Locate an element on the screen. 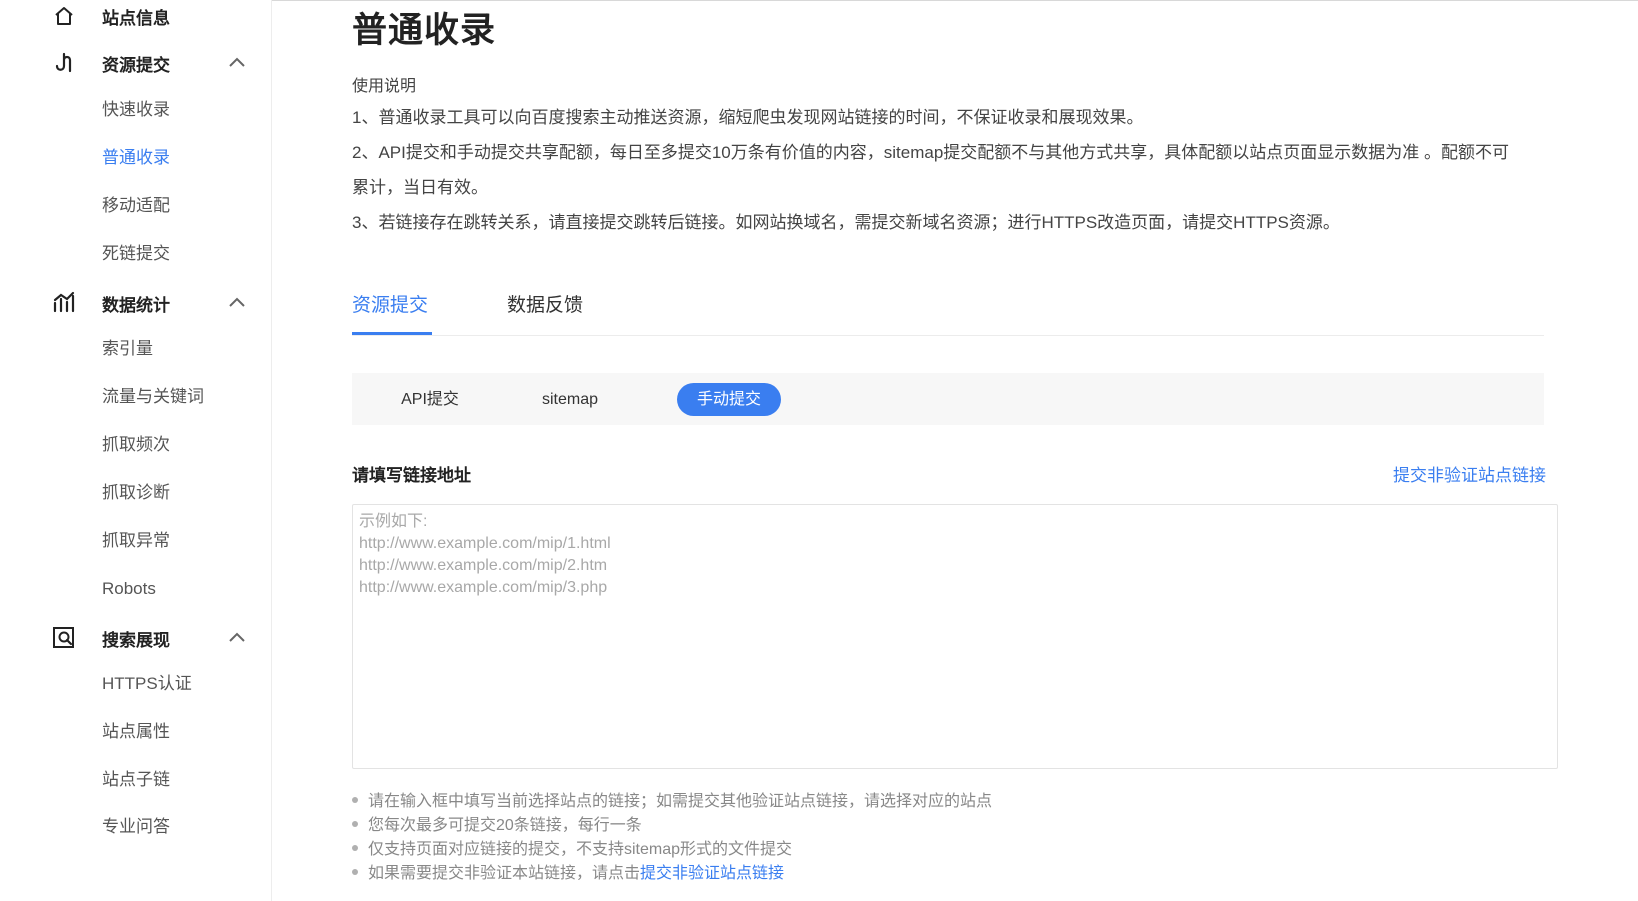 The height and width of the screenshot is (901, 1638). page-title: 普通收录 is located at coordinates (424, 30).